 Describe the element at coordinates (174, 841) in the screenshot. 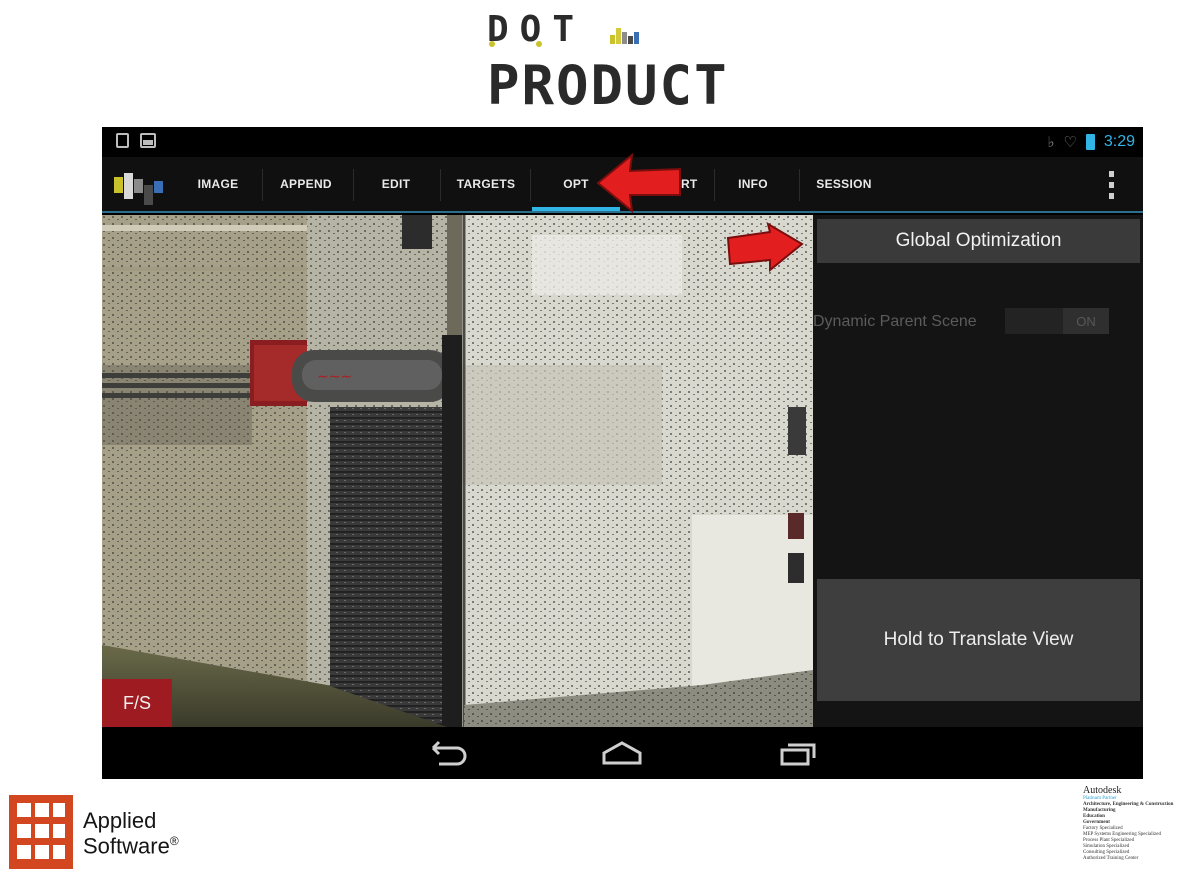

I see `registered-mark: ®` at that location.